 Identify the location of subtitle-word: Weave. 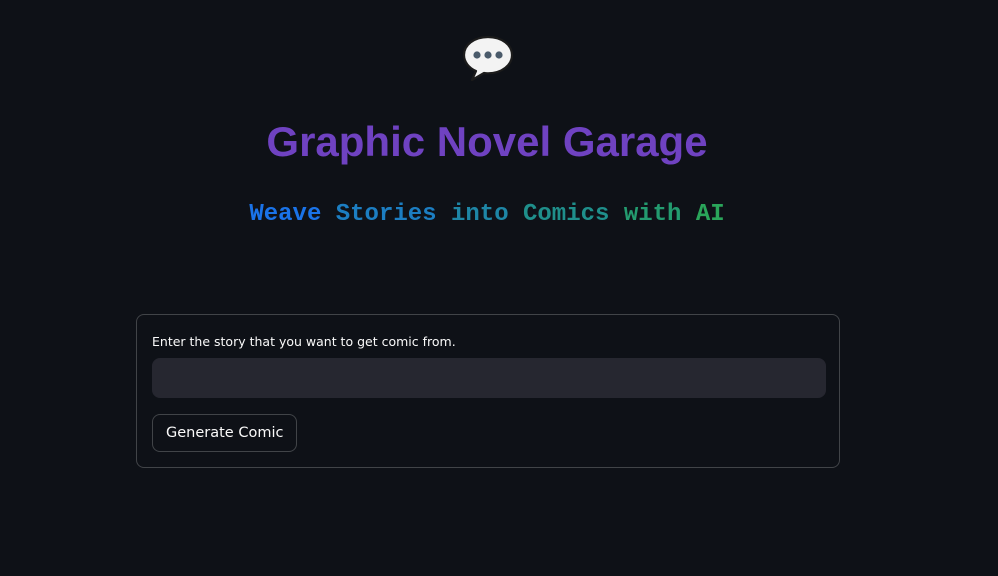
(285, 214).